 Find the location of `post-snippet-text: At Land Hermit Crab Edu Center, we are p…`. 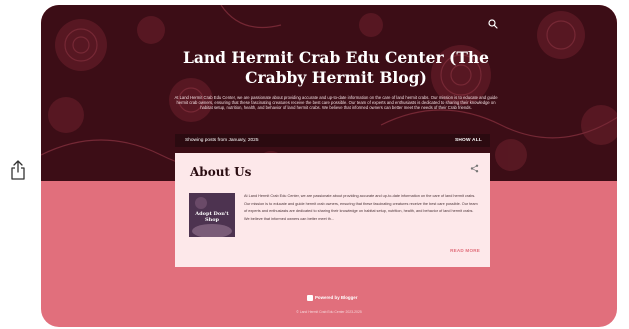

post-snippet-text: At Land Hermit Crab Edu Center, we are p… is located at coordinates (361, 208).